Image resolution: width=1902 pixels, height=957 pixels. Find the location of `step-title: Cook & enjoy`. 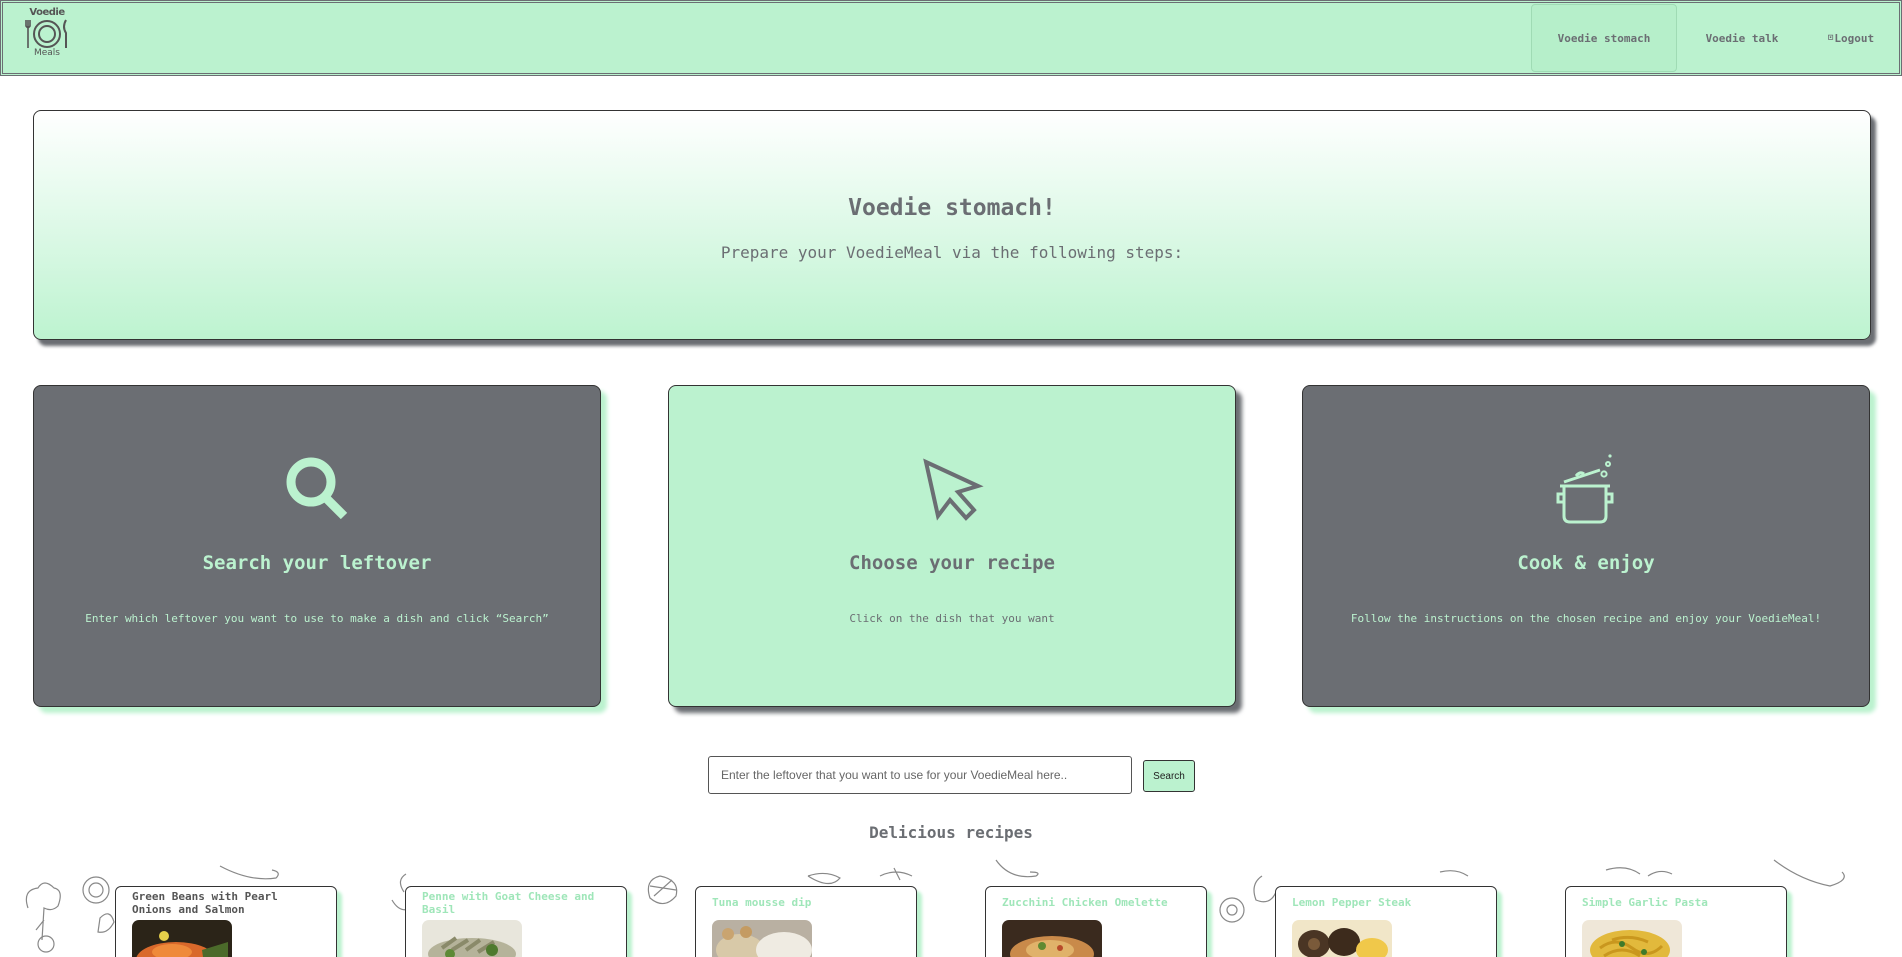

step-title: Cook & enjoy is located at coordinates (1586, 563).